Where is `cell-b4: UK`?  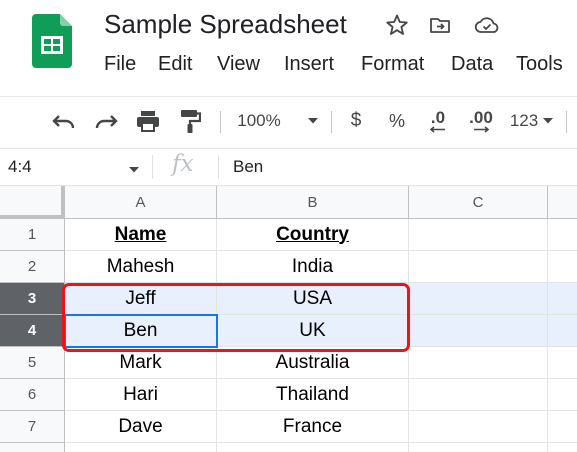
cell-b4: UK is located at coordinates (313, 331).